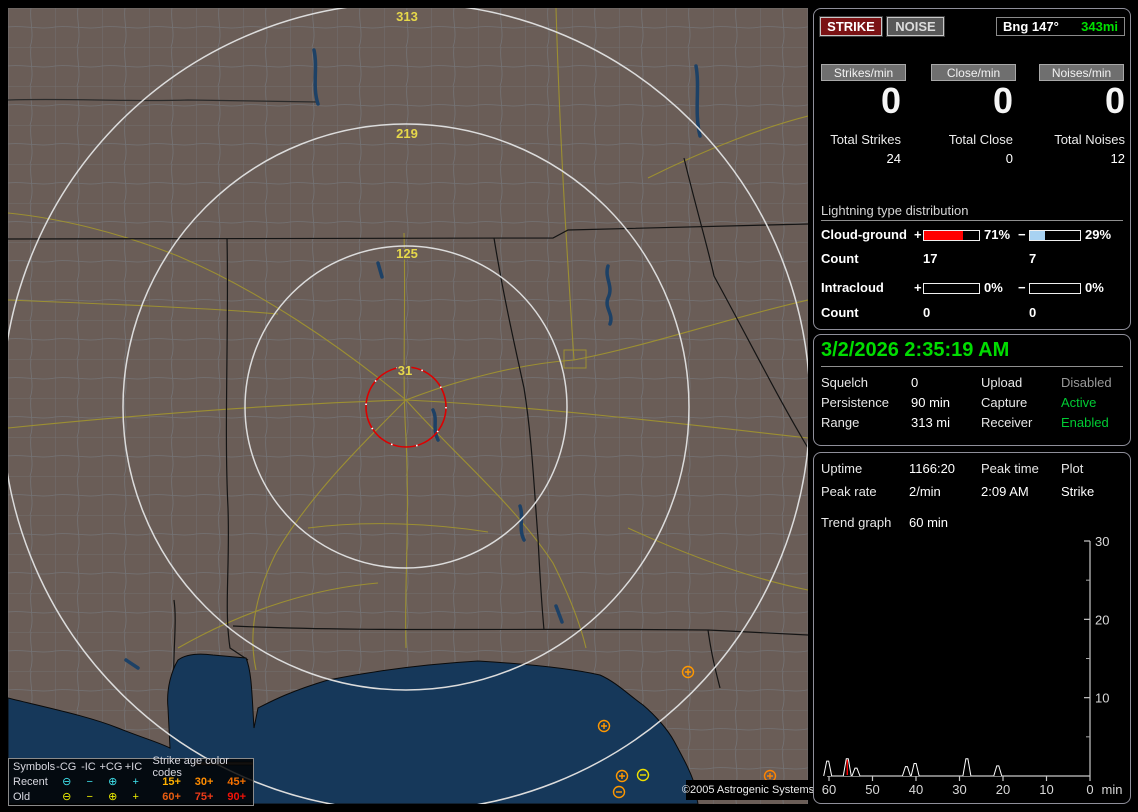 The height and width of the screenshot is (812, 1138). Describe the element at coordinates (1117, 158) in the screenshot. I see `total-noises-value: 12` at that location.